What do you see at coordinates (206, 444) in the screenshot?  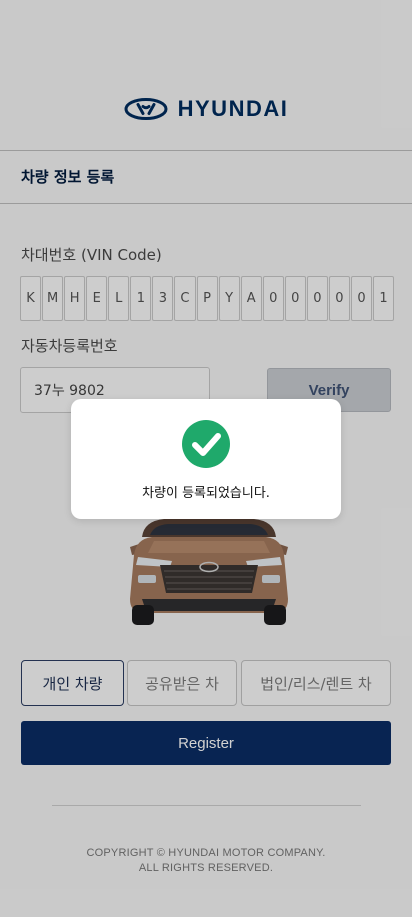 I see `check-circle-icon` at bounding box center [206, 444].